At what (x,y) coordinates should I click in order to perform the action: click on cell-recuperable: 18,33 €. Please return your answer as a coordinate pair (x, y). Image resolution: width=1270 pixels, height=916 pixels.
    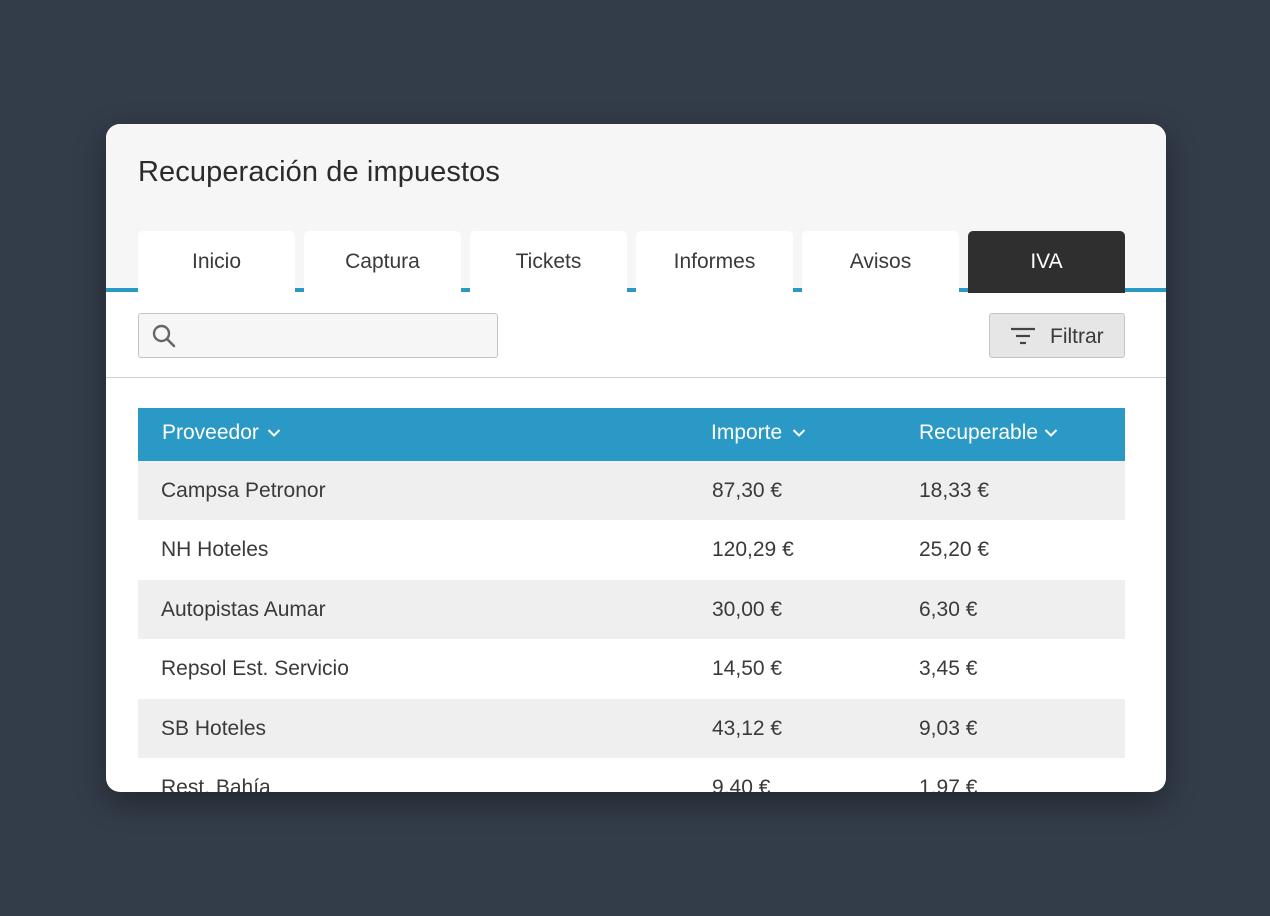
    Looking at the image, I should click on (954, 490).